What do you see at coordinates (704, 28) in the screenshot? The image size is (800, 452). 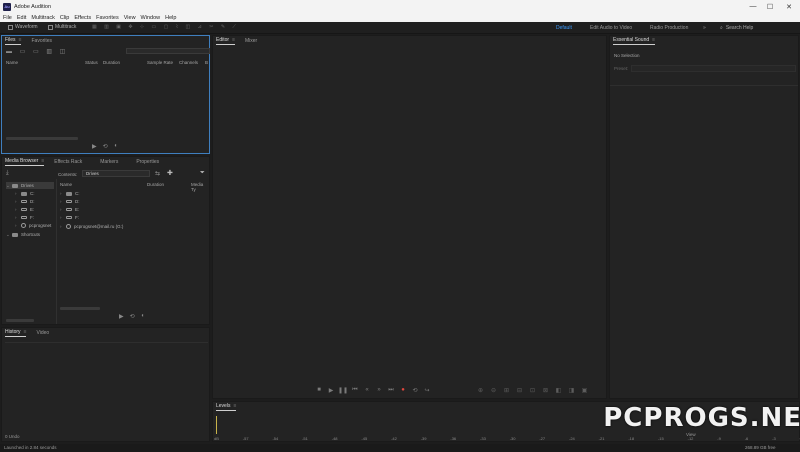 I see `workspace-more-icon: »` at bounding box center [704, 28].